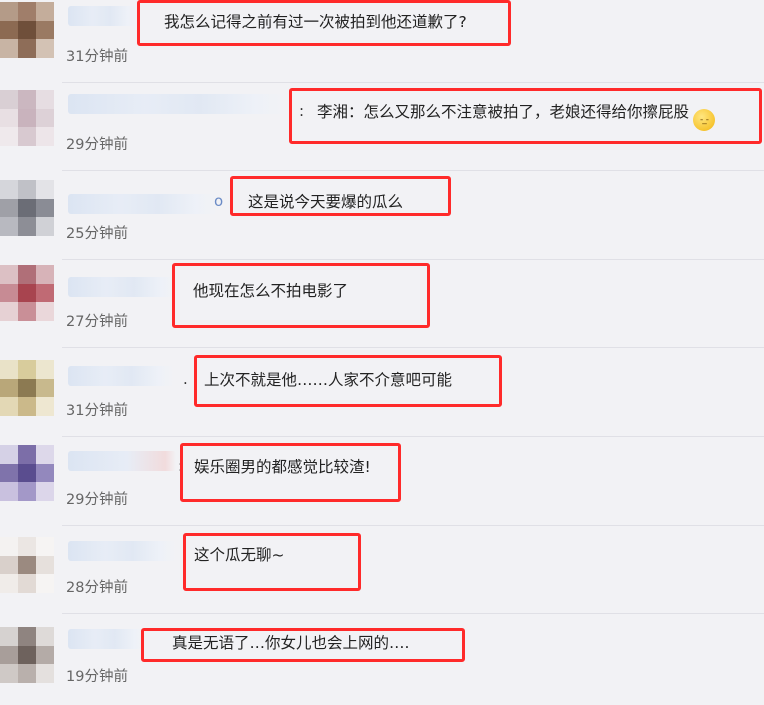  Describe the element at coordinates (97, 322) in the screenshot. I see `comment-timestamp: 27分钟前` at that location.